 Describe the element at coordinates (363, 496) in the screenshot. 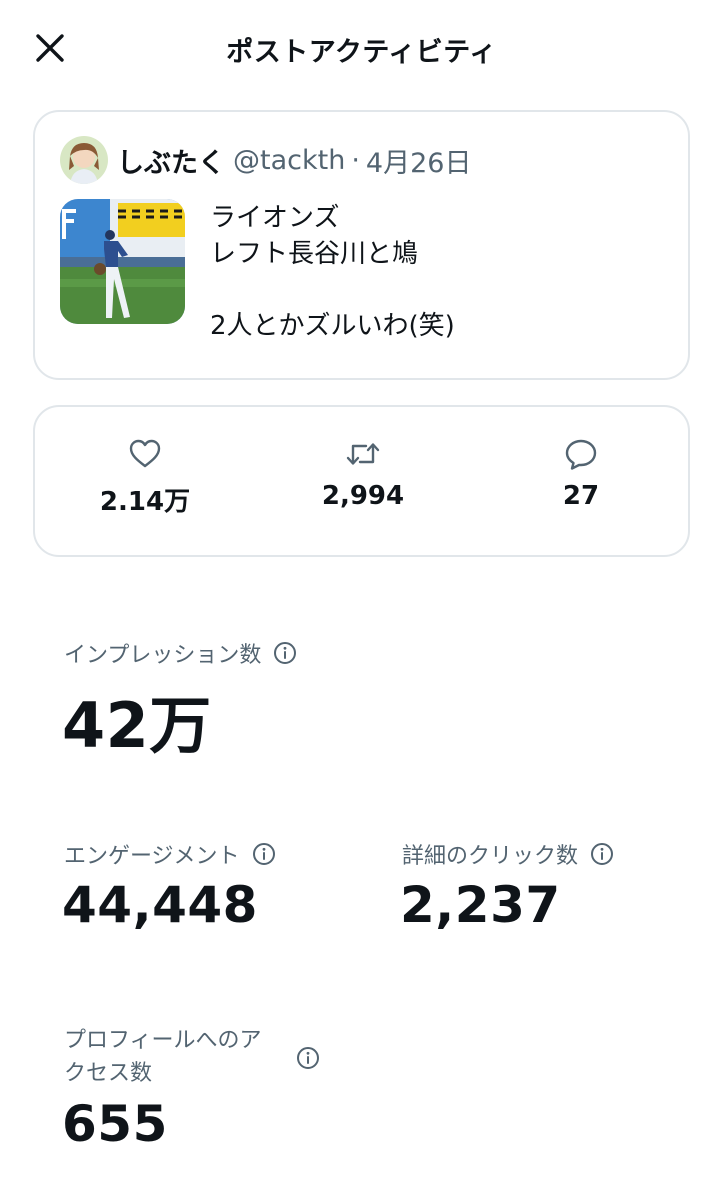

I see `retweet-count: 2,994` at that location.